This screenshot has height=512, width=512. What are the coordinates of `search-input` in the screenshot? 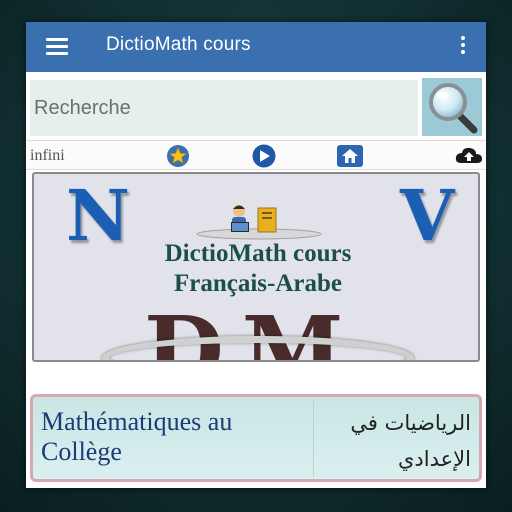 It's located at (224, 108).